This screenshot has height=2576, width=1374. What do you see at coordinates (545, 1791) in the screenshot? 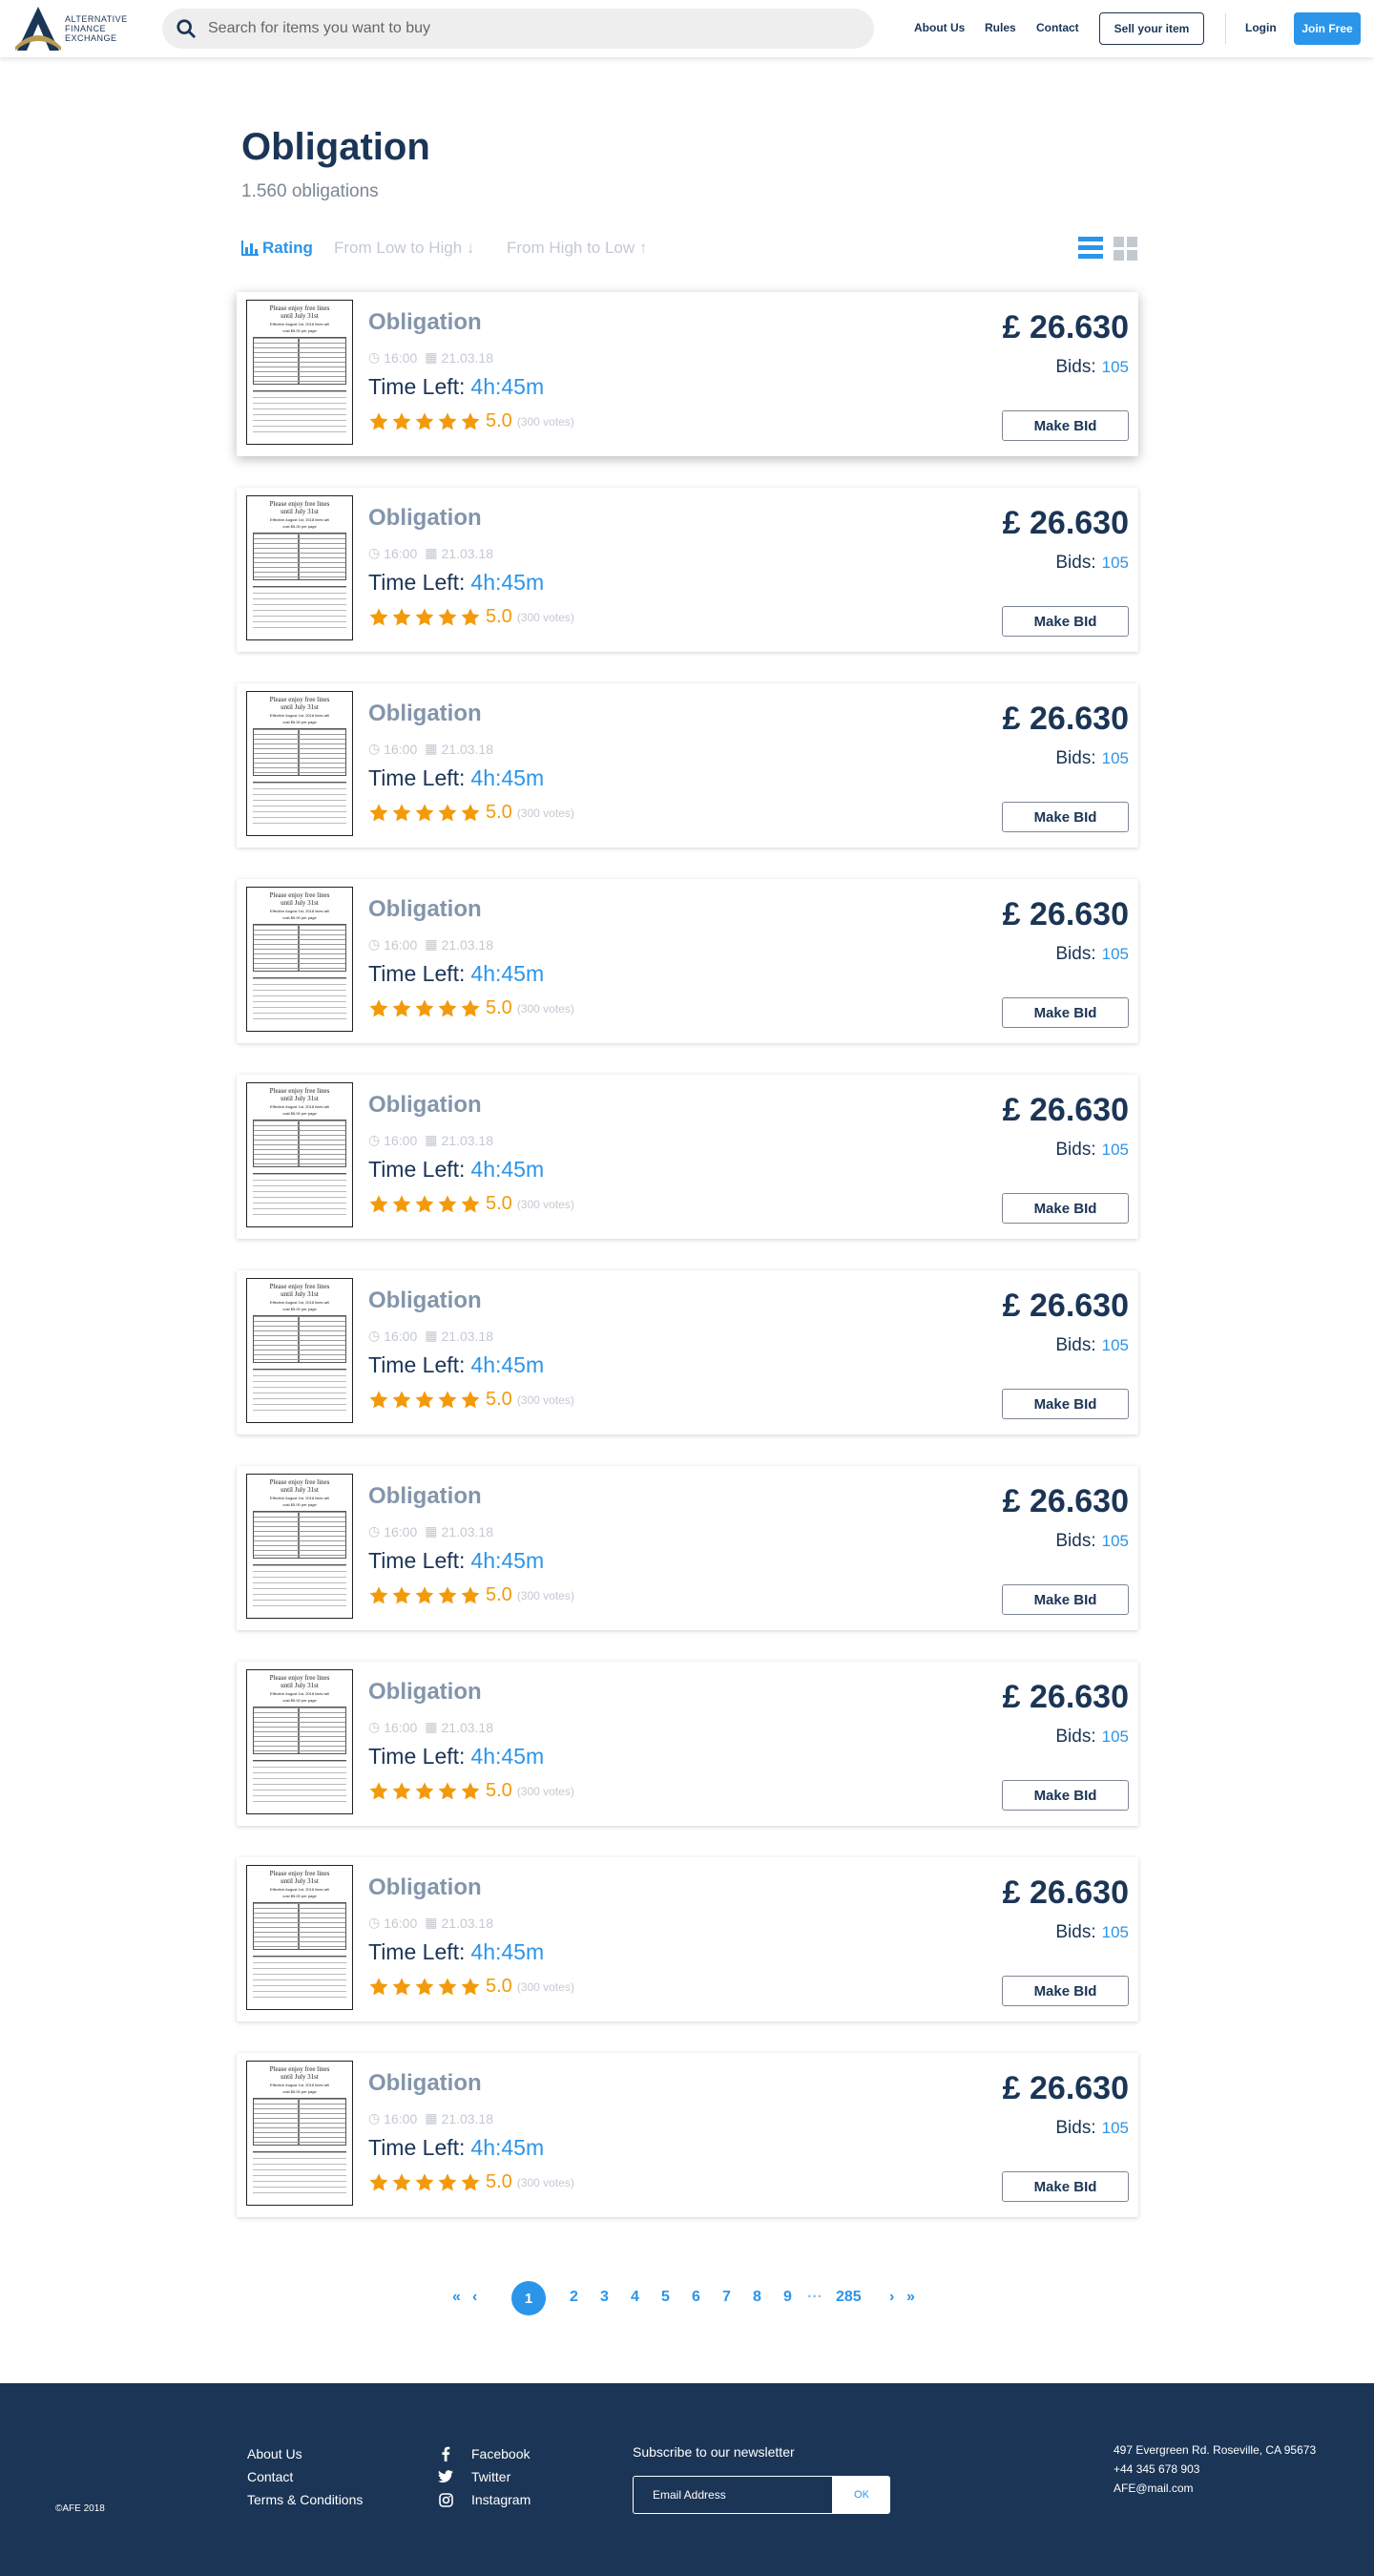
I see `votes-count: (300 votes)` at bounding box center [545, 1791].